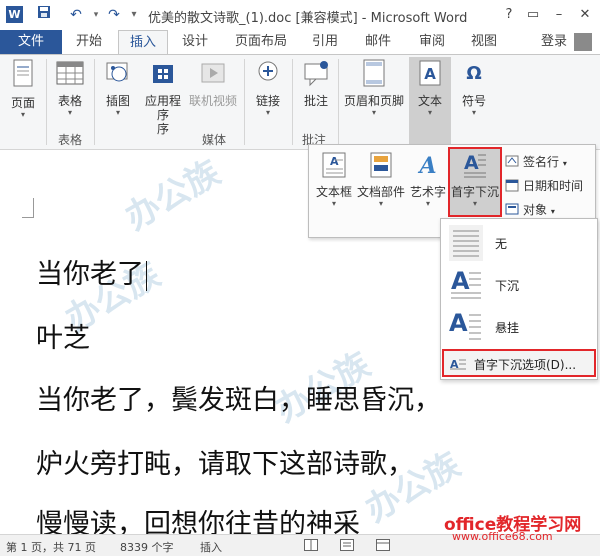  What do you see at coordinates (325, 42) in the screenshot?
I see `tab-references: 引用` at bounding box center [325, 42].